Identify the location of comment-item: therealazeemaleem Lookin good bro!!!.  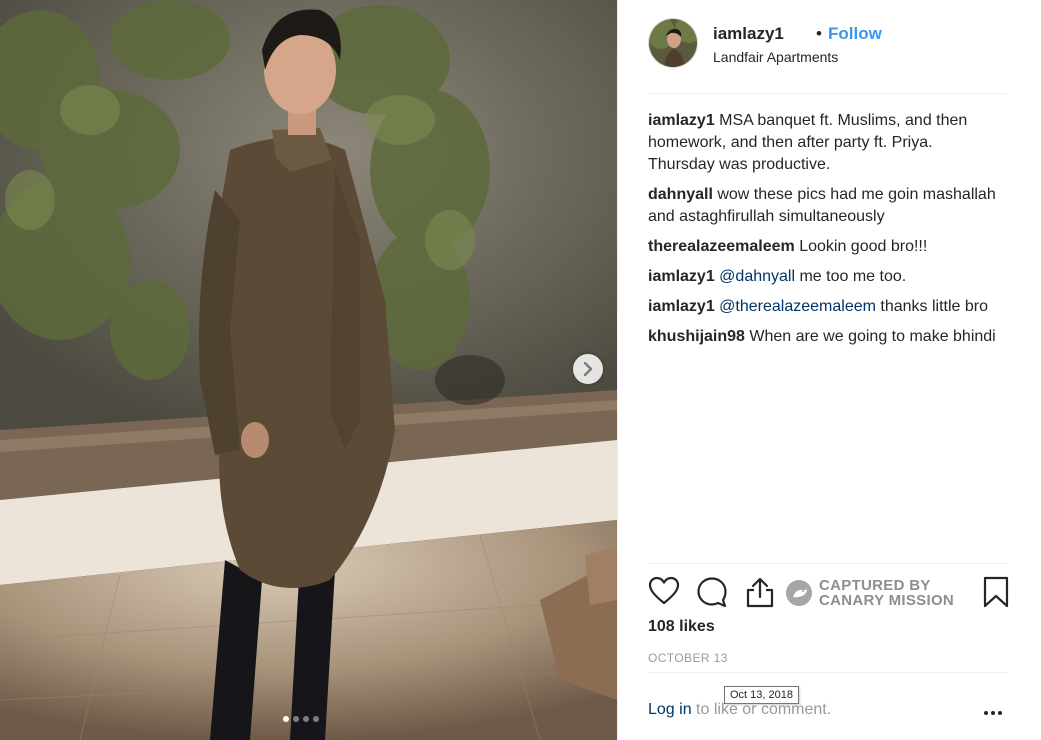
(823, 247).